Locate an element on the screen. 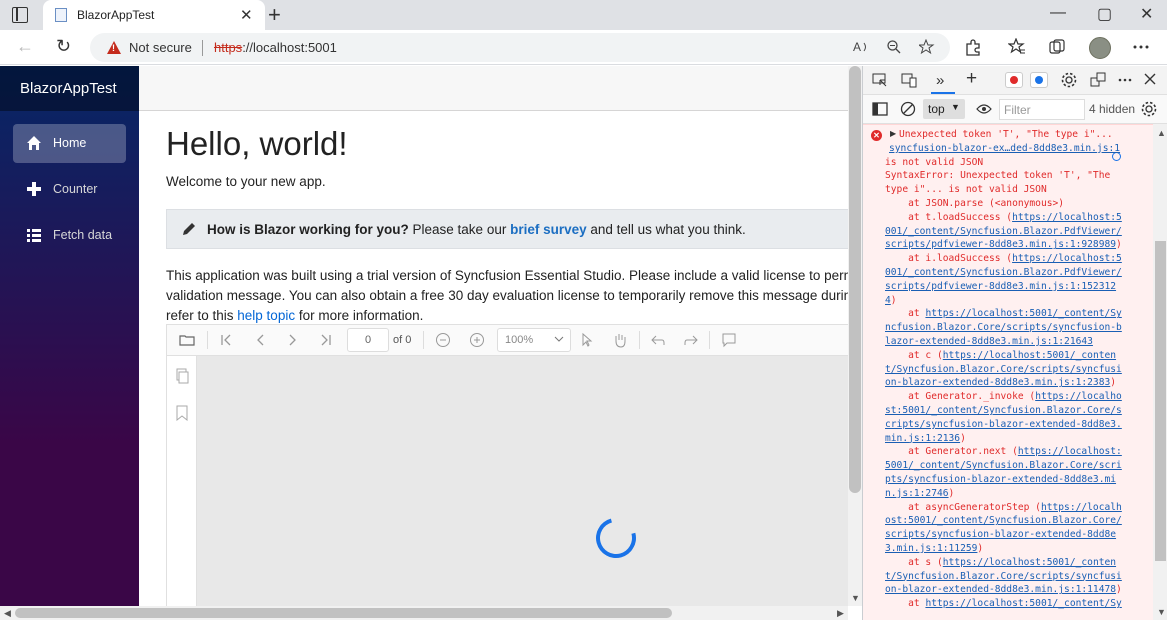  console-line: at Generator.next (https://localhost: is located at coordinates (1003, 452).